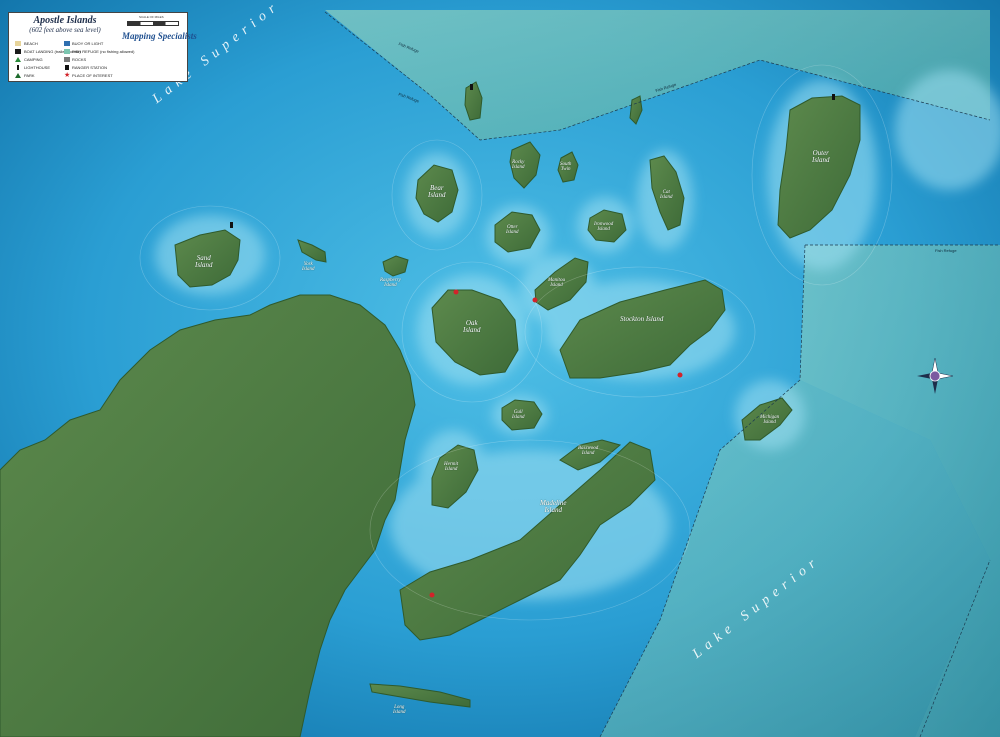 Image resolution: width=1000 pixels, height=737 pixels. I want to click on buoy-icon, so click(67, 43).